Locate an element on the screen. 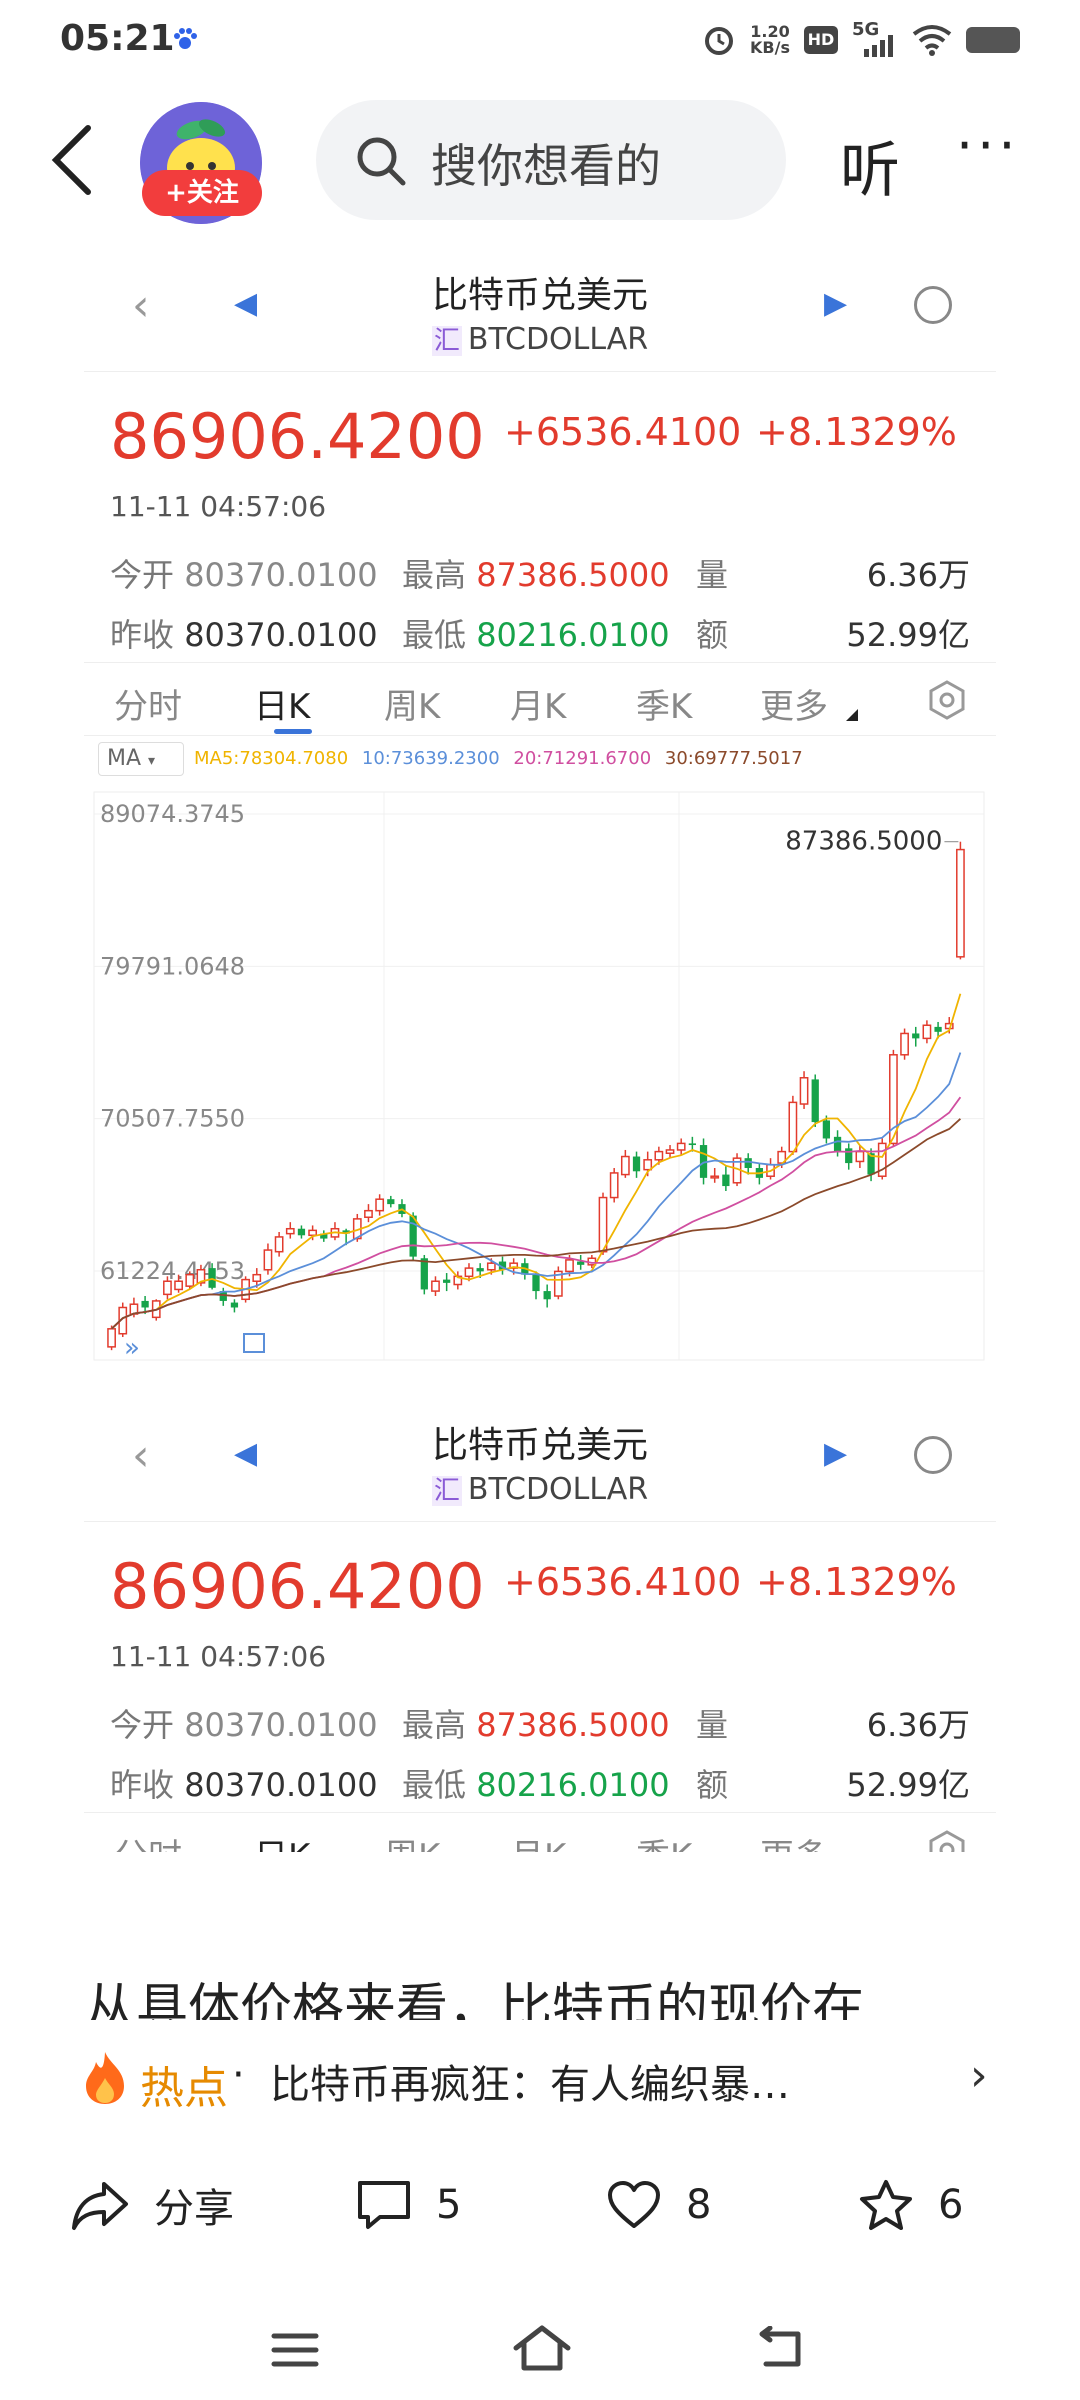  share-button: 分享 is located at coordinates (152, 2205).